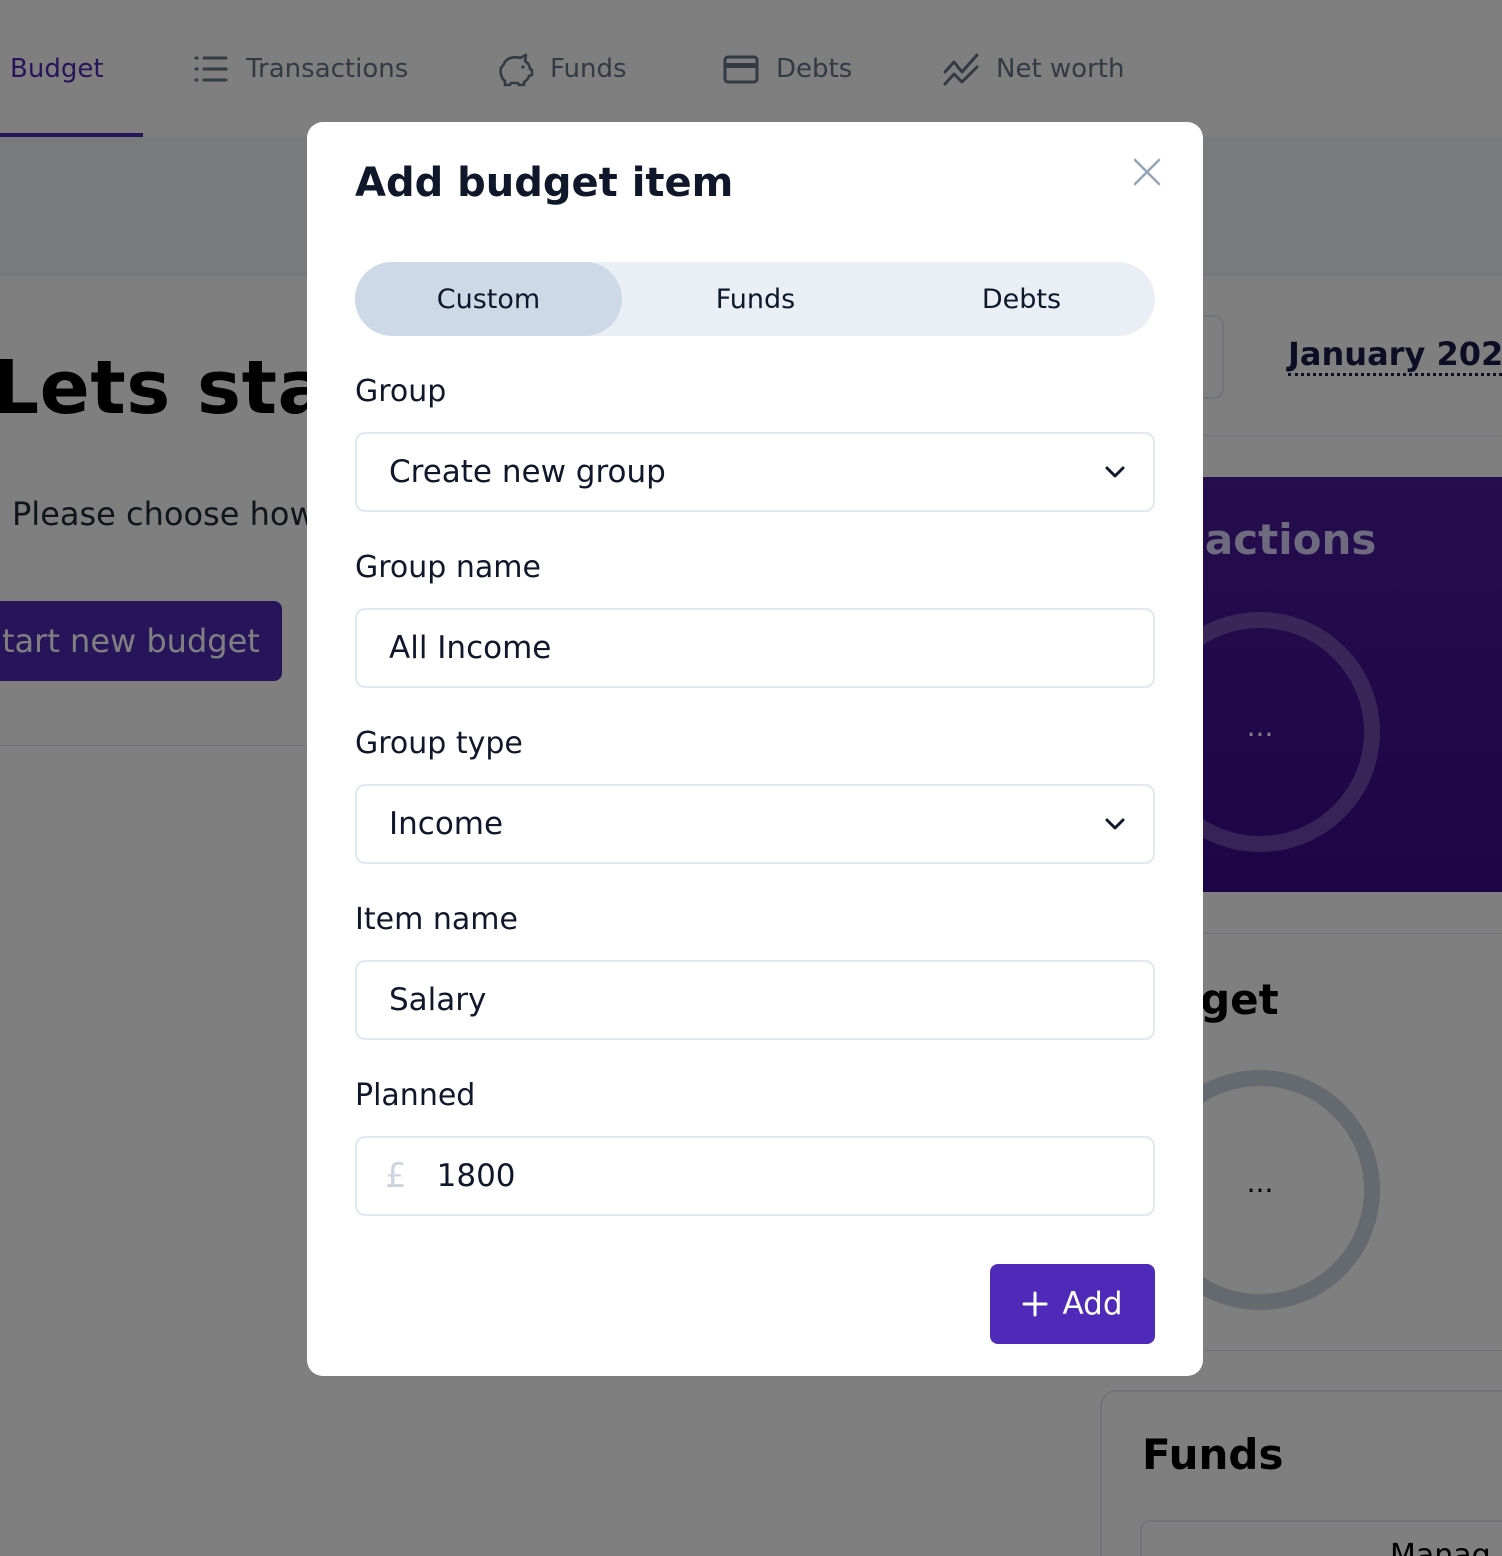 This screenshot has width=1502, height=1556. Describe the element at coordinates (396, 1176) in the screenshot. I see `currency-symbol: £` at that location.